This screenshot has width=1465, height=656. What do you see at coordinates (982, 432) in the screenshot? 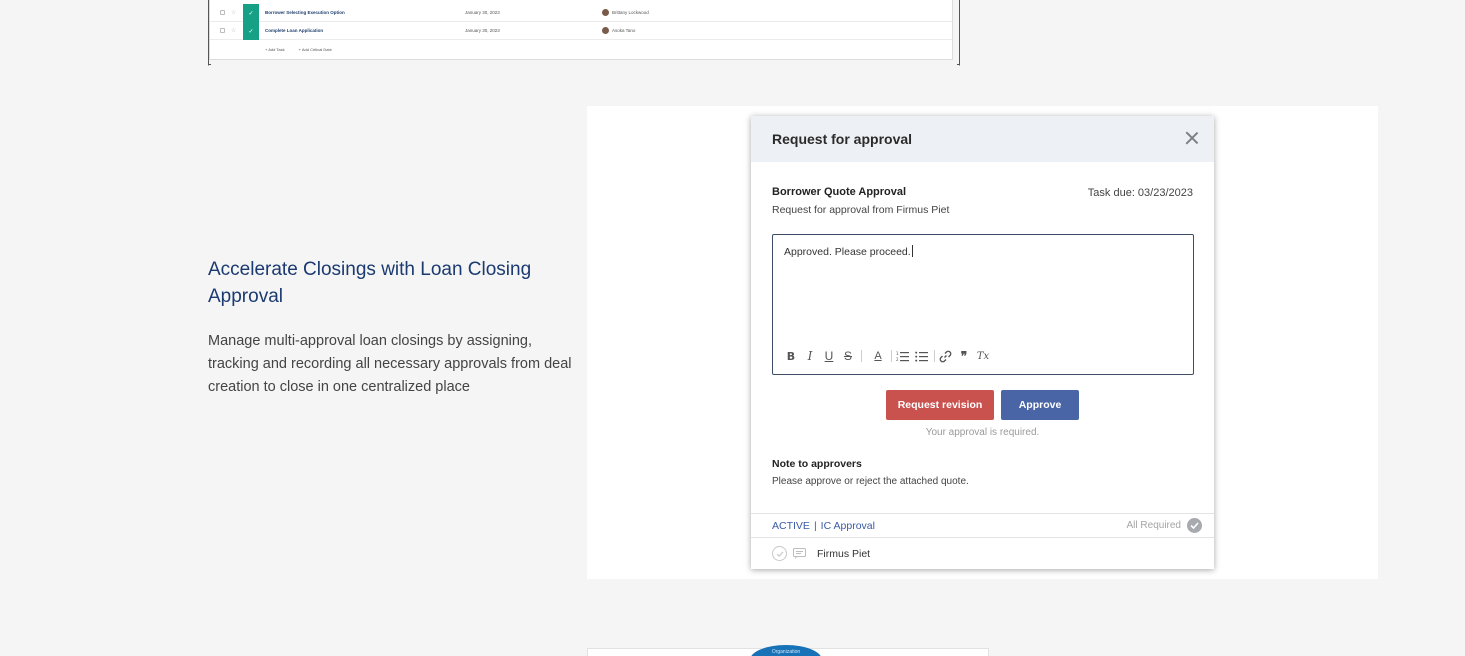
I see `approval-required-hint: Your approval is required.` at bounding box center [982, 432].